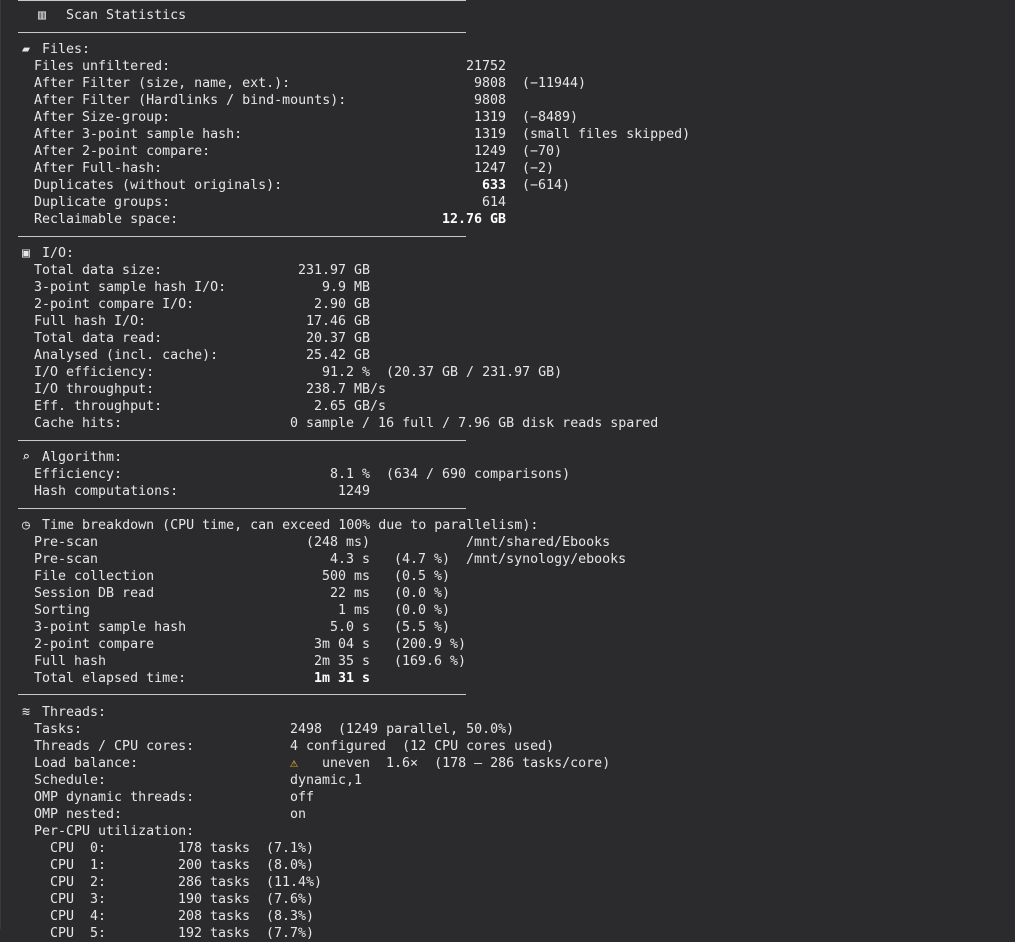 The height and width of the screenshot is (942, 1015). Describe the element at coordinates (345, 287) in the screenshot. I see `io-row-value: 9.9 MB` at that location.